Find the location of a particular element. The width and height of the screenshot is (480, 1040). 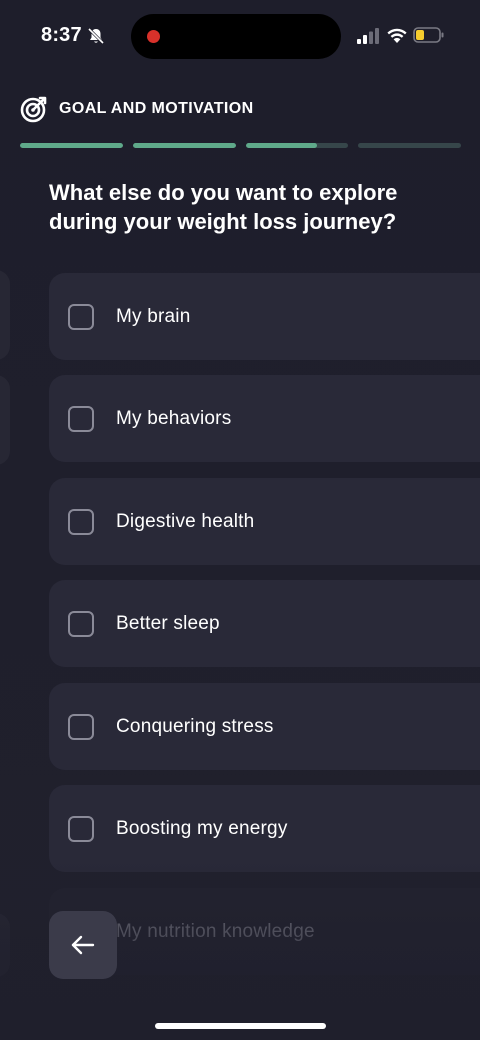

option-label: Digestive health is located at coordinates (185, 521).